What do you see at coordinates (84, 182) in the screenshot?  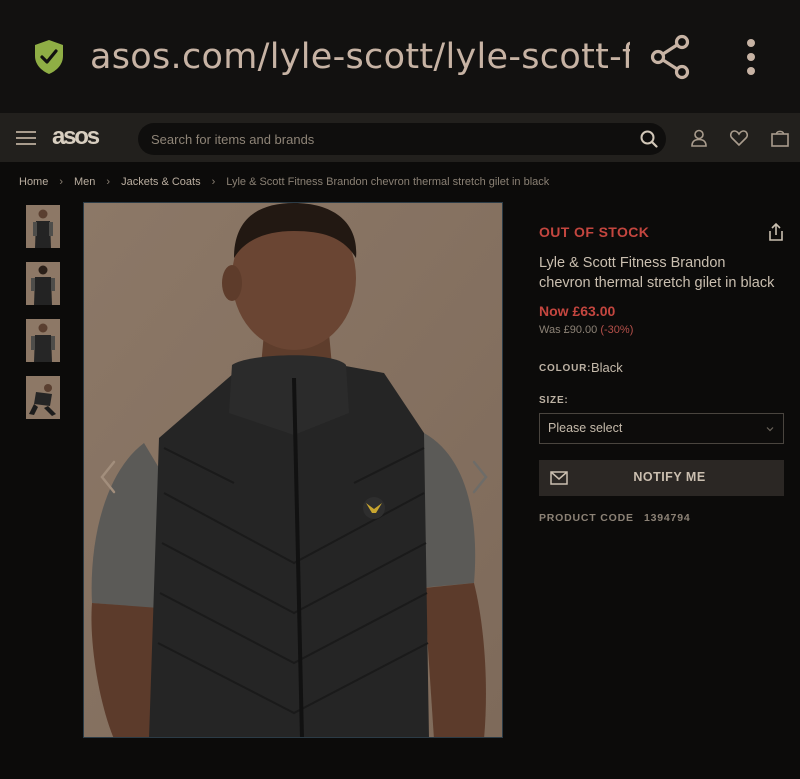 I see `breadcrumb-men: Men` at bounding box center [84, 182].